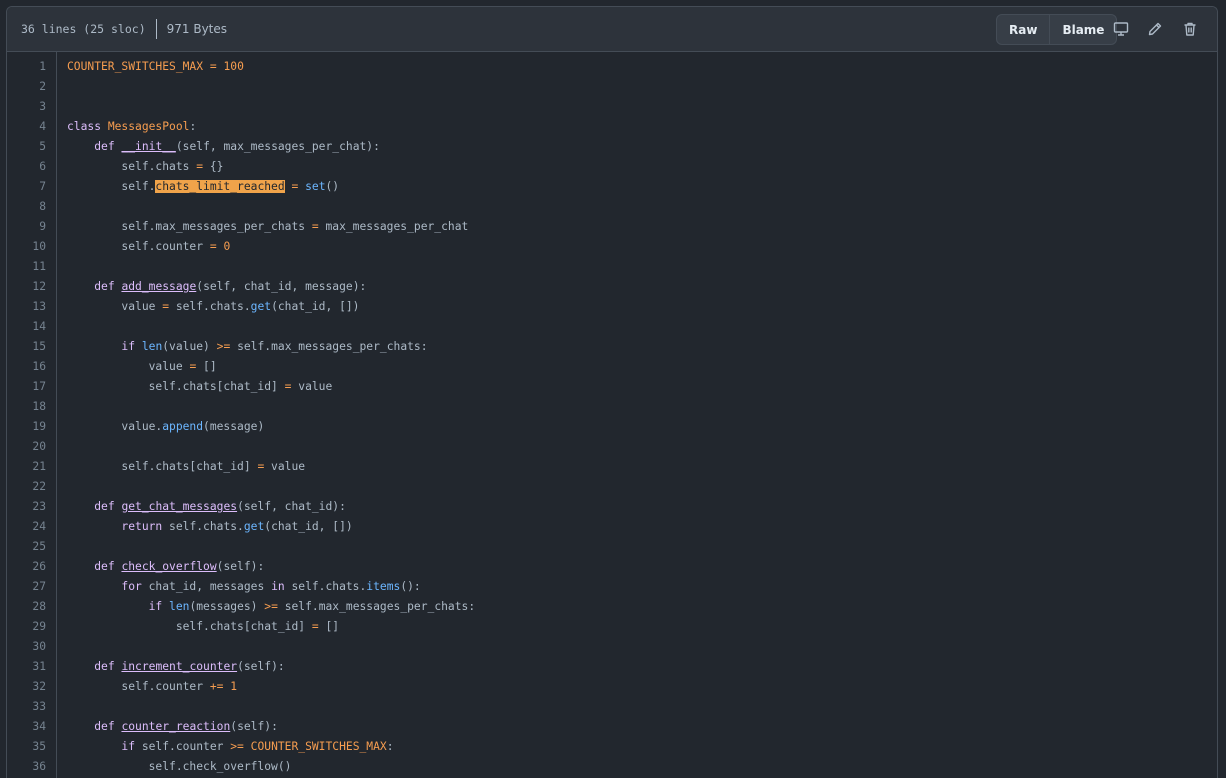  Describe the element at coordinates (26, 307) in the screenshot. I see `line-number: 13` at that location.